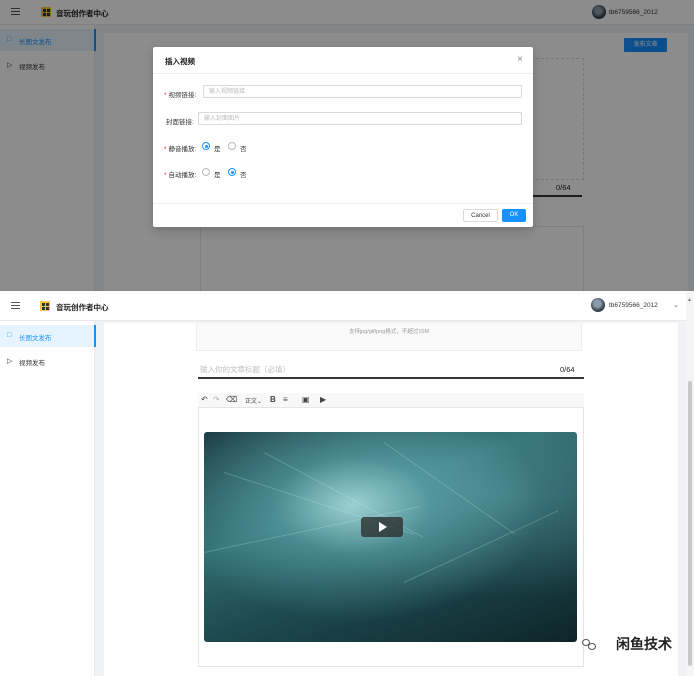 This screenshot has width=694, height=676. I want to click on menu-icon, so click(15, 306).